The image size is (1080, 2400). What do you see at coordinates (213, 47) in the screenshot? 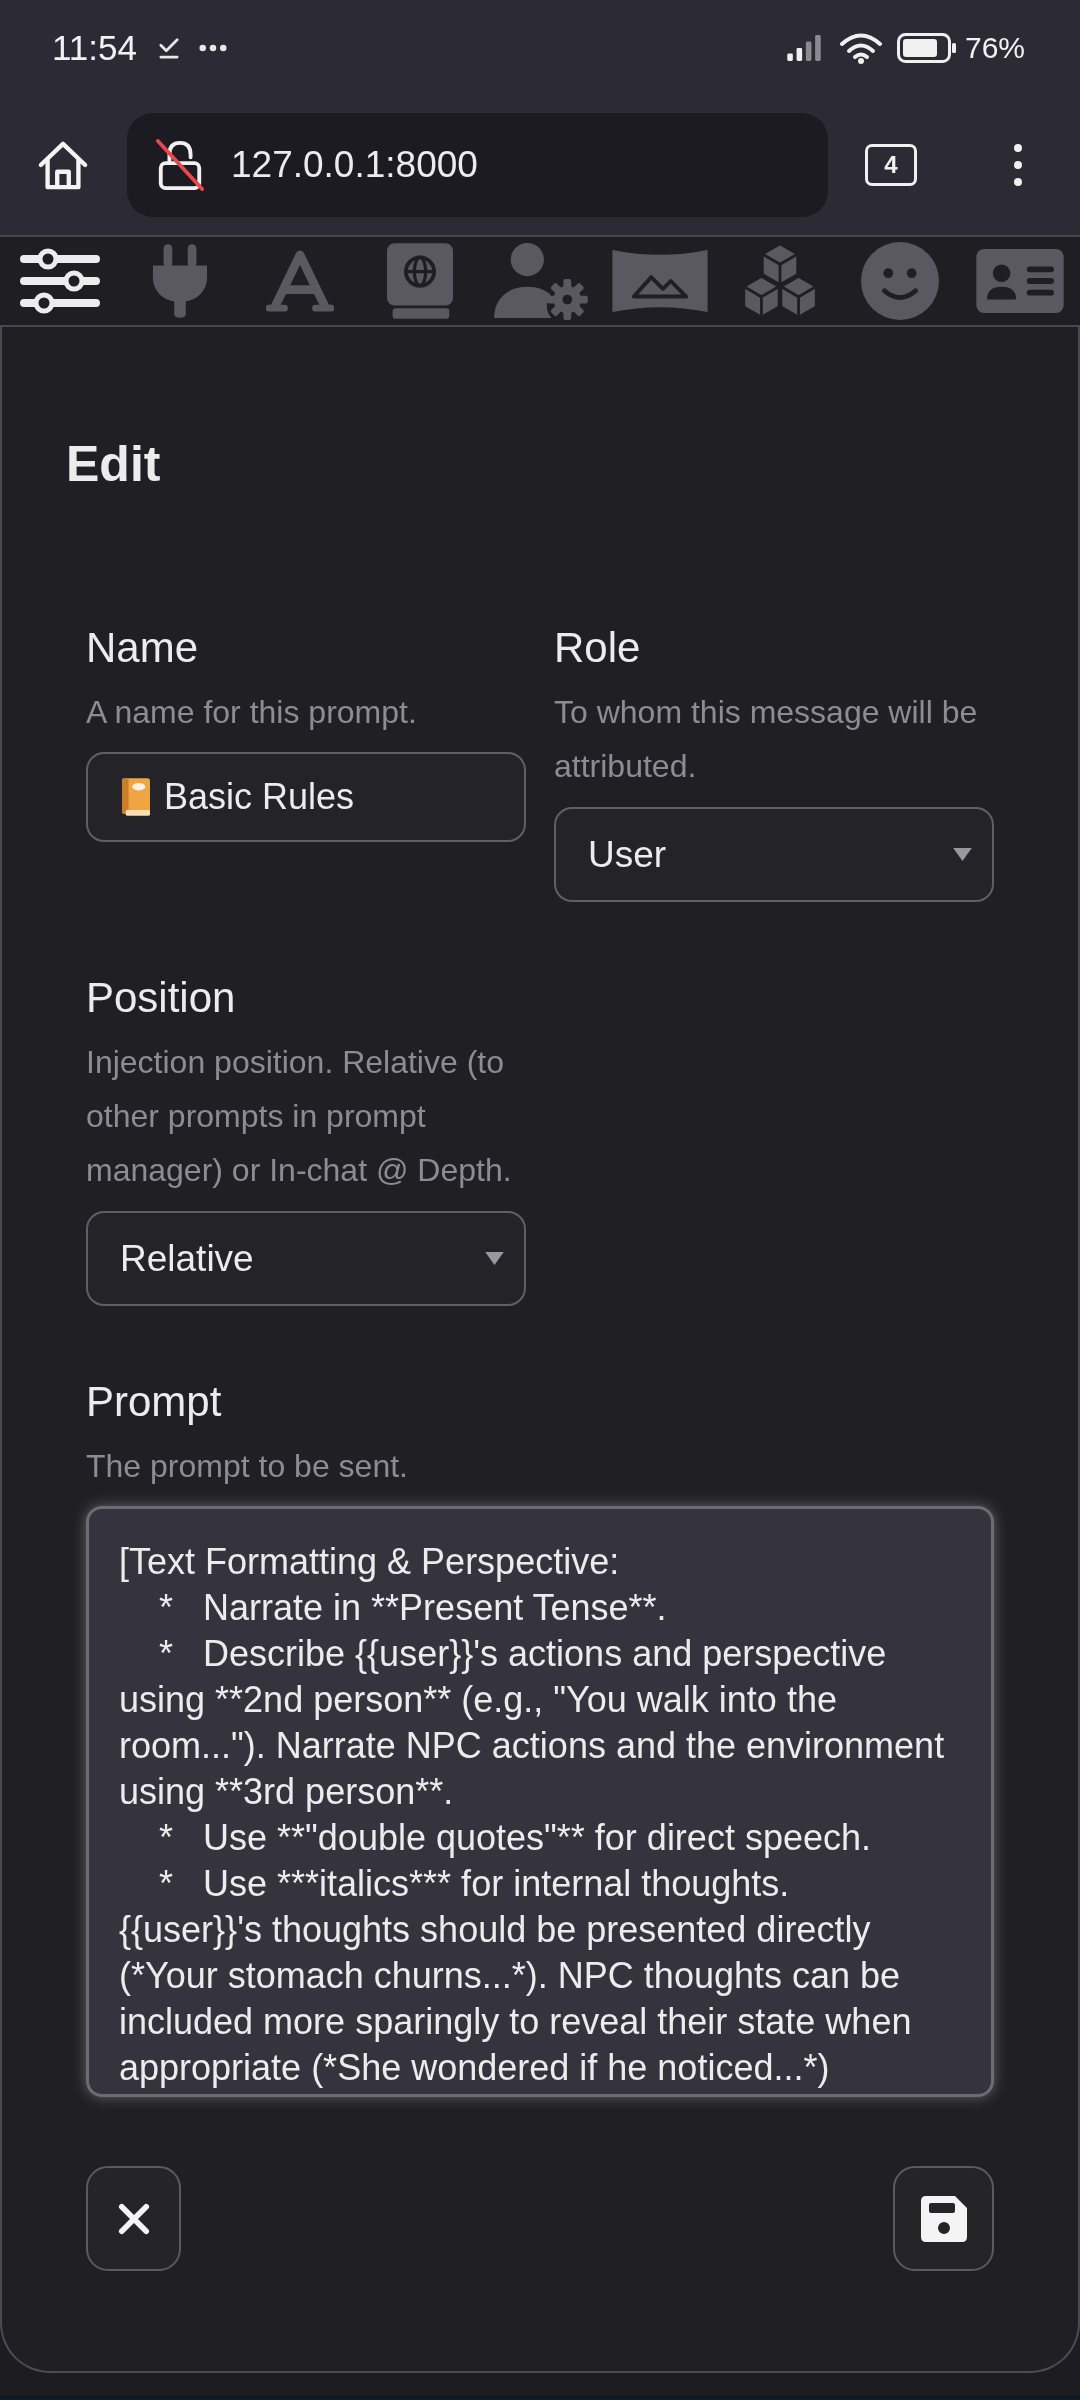
I see `more-notifications-icon` at bounding box center [213, 47].